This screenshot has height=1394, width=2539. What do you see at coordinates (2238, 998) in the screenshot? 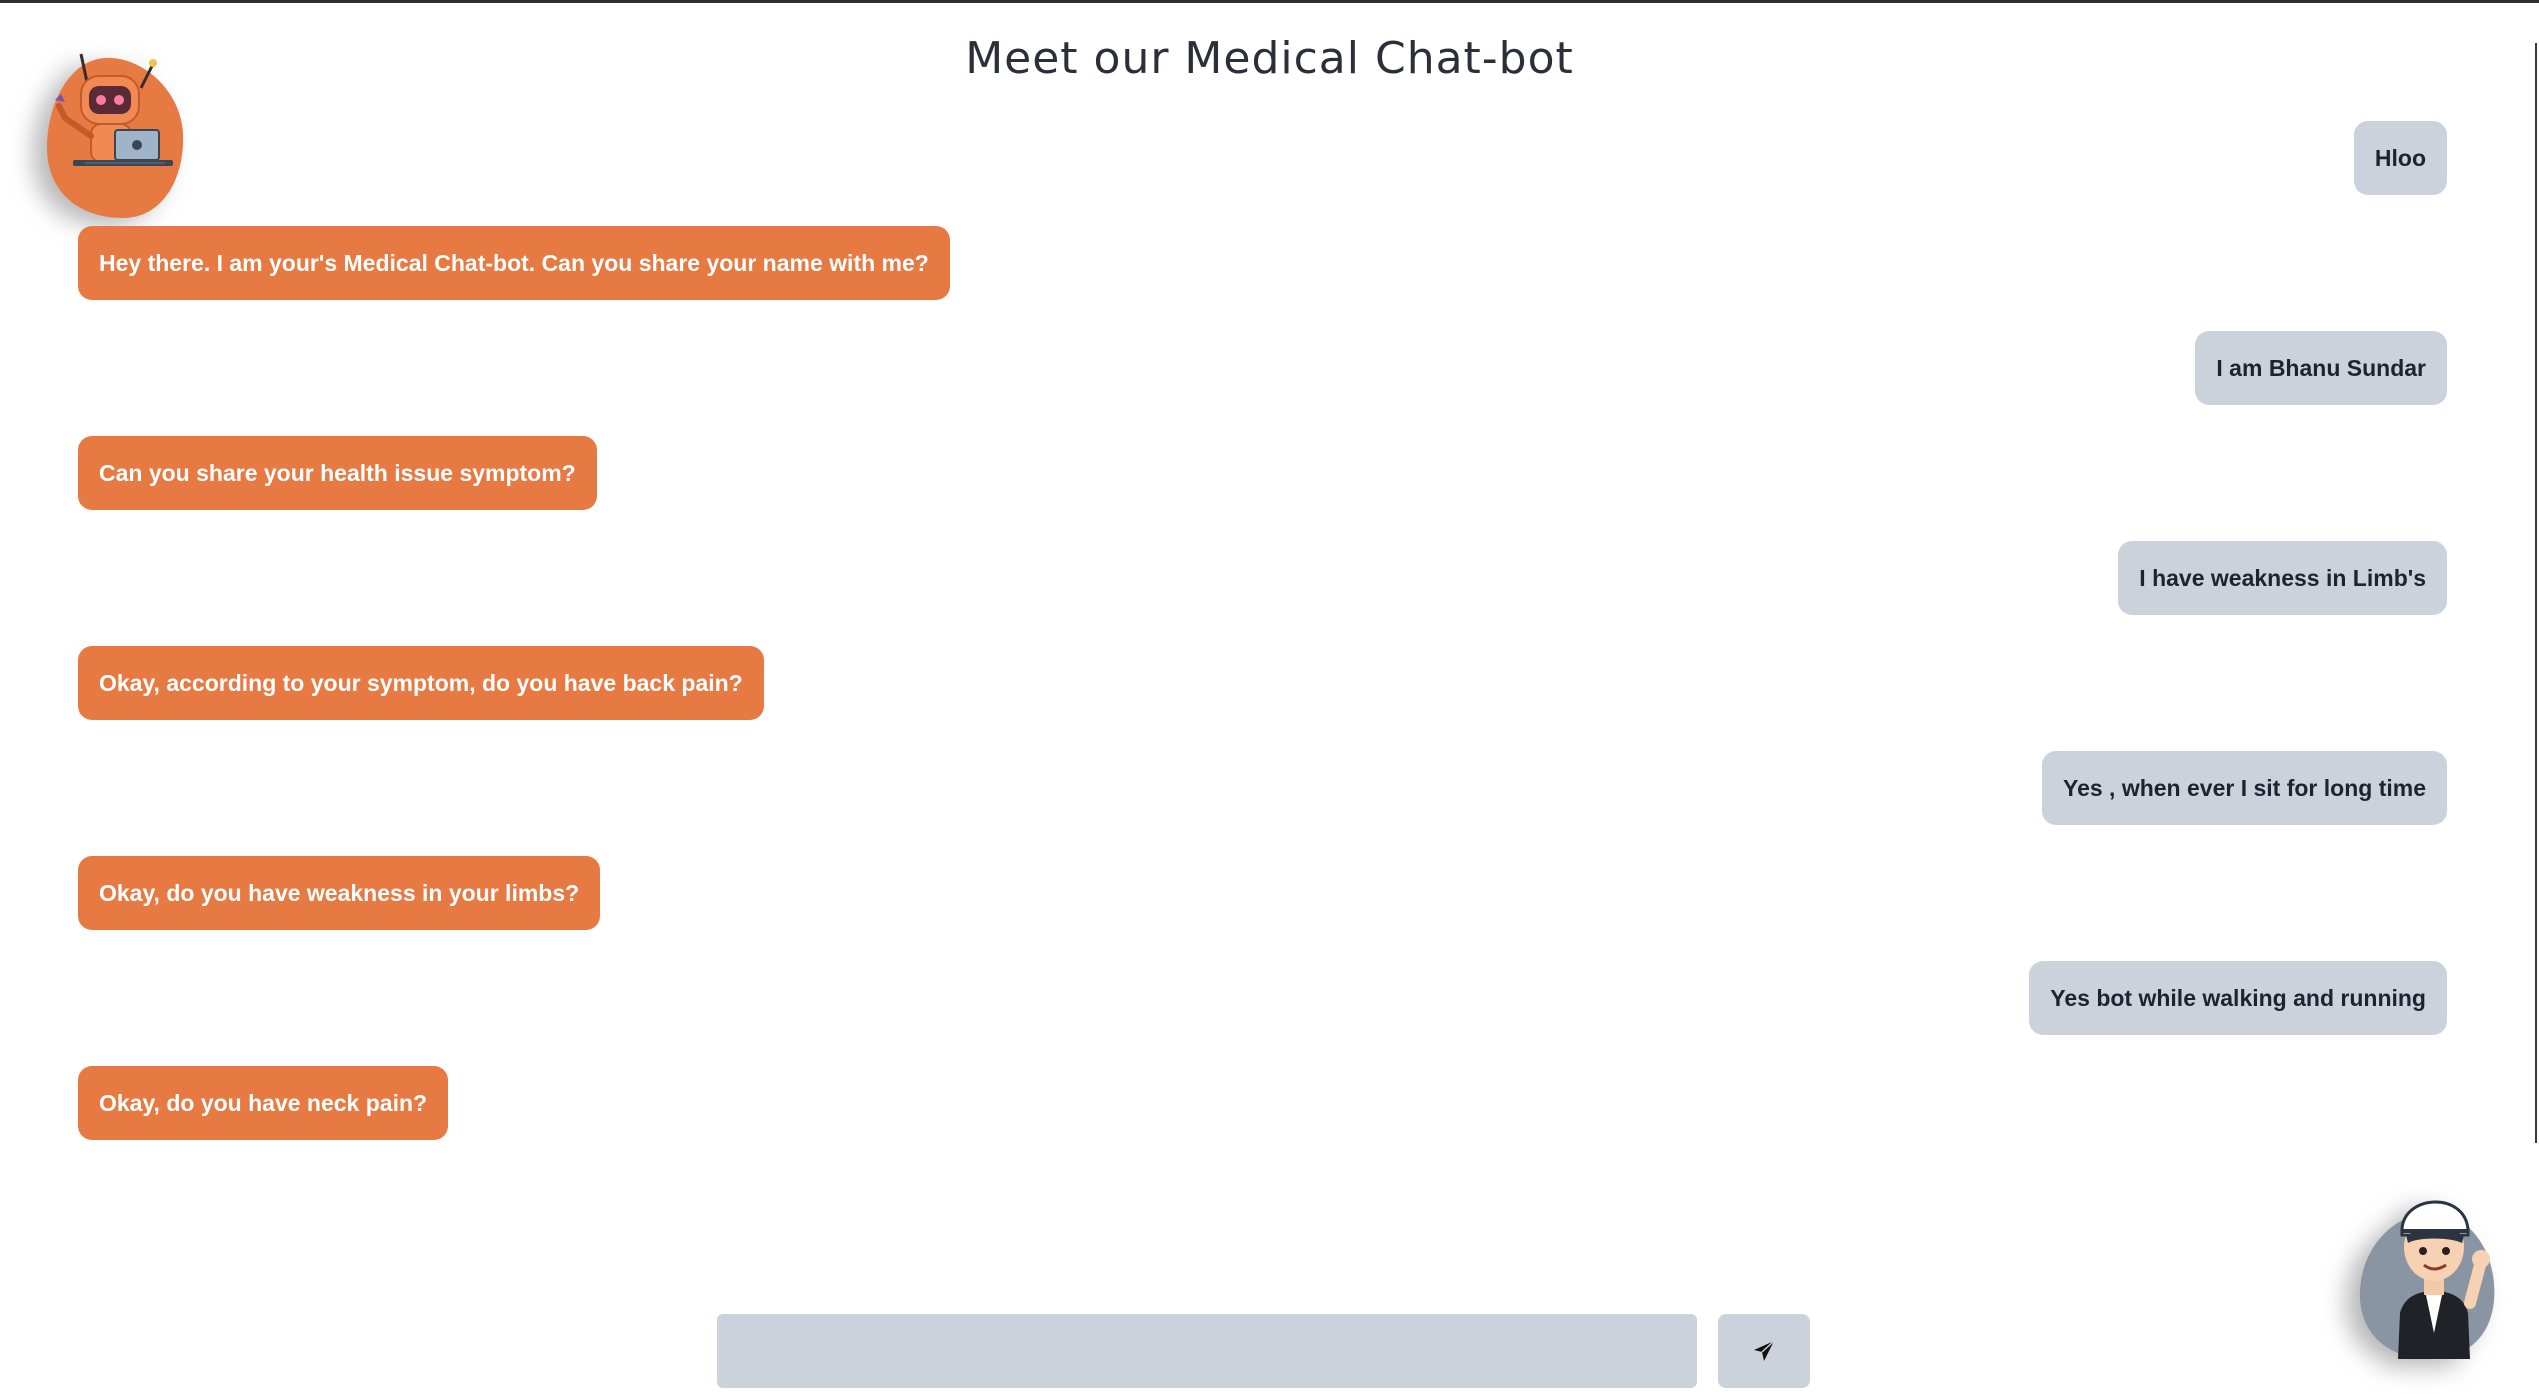
I see `user-message: Yes bot while walking and running` at bounding box center [2238, 998].